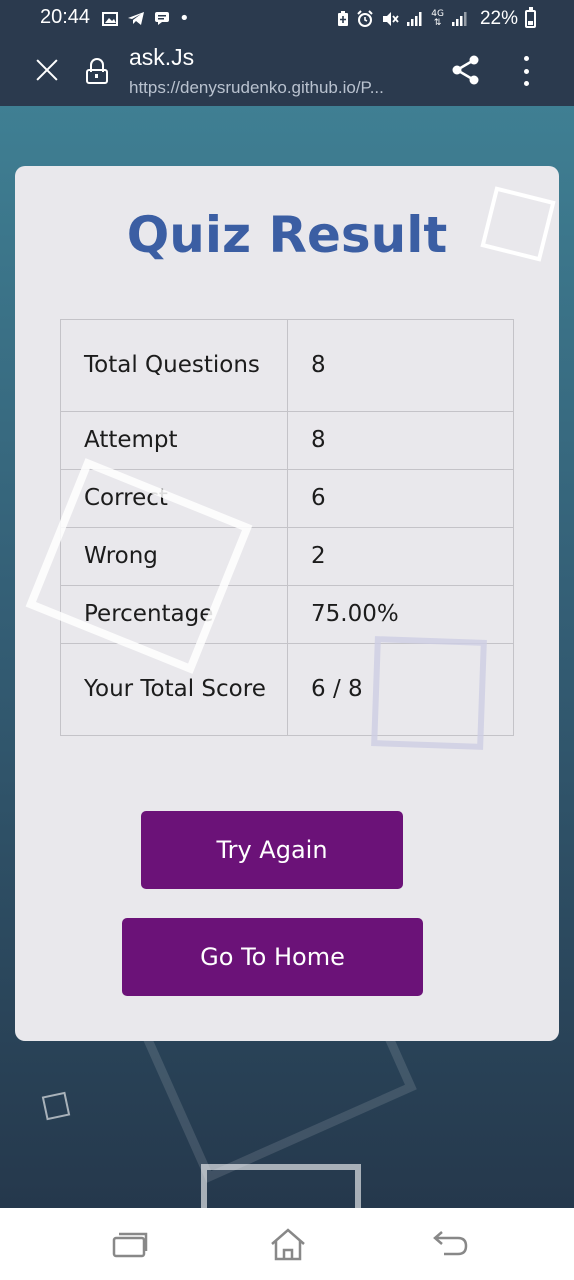 This screenshot has width=574, height=1280. What do you see at coordinates (391, 19) in the screenshot?
I see `mute-icon` at bounding box center [391, 19].